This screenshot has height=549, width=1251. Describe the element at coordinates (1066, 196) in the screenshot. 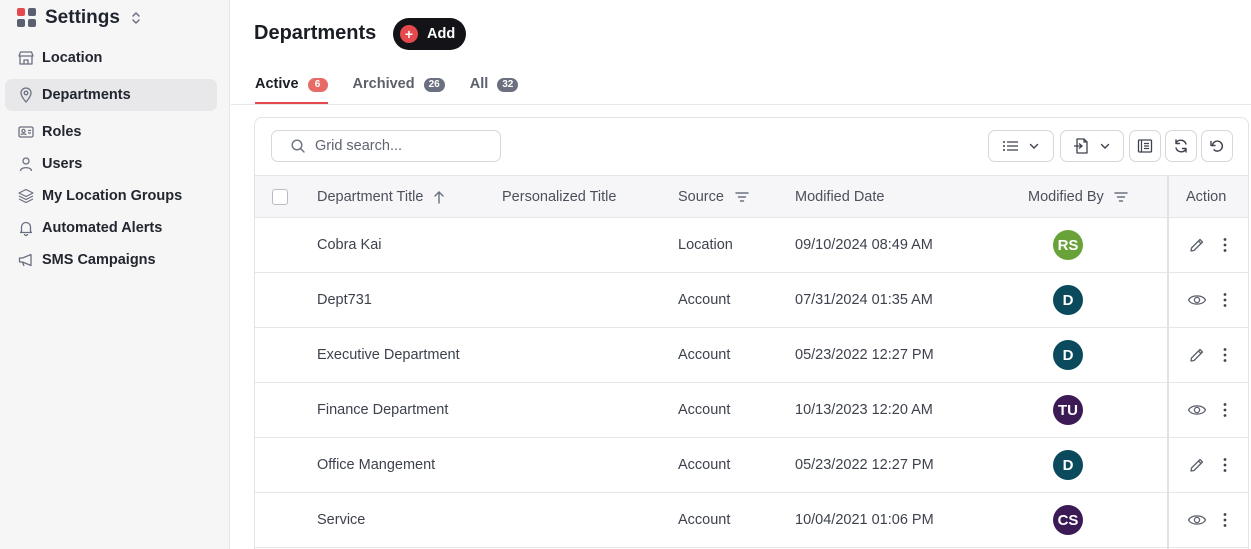

I see `column-label: Modified By` at that location.